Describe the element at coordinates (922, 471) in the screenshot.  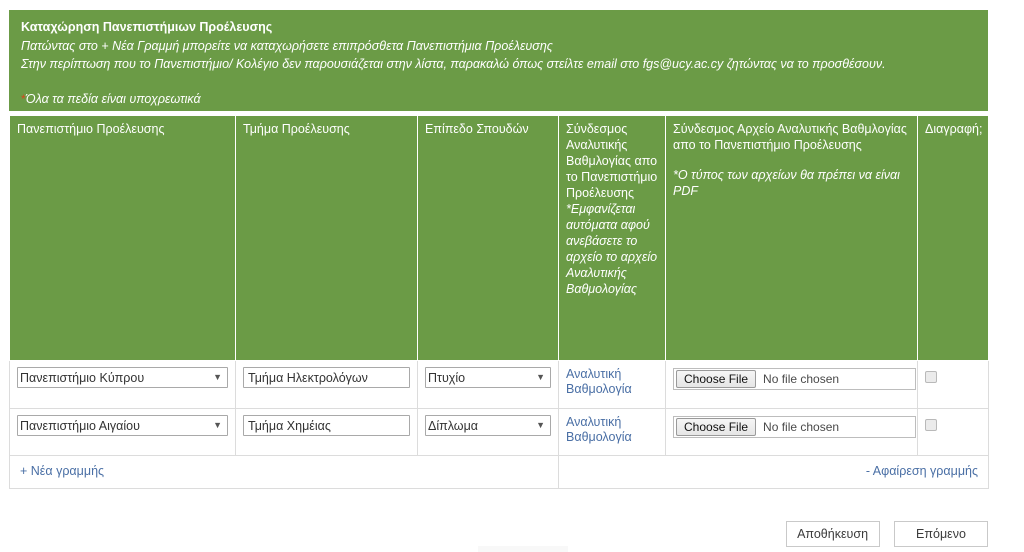
I see `remove-row-link: - Αφαίρεση γραμμής` at that location.